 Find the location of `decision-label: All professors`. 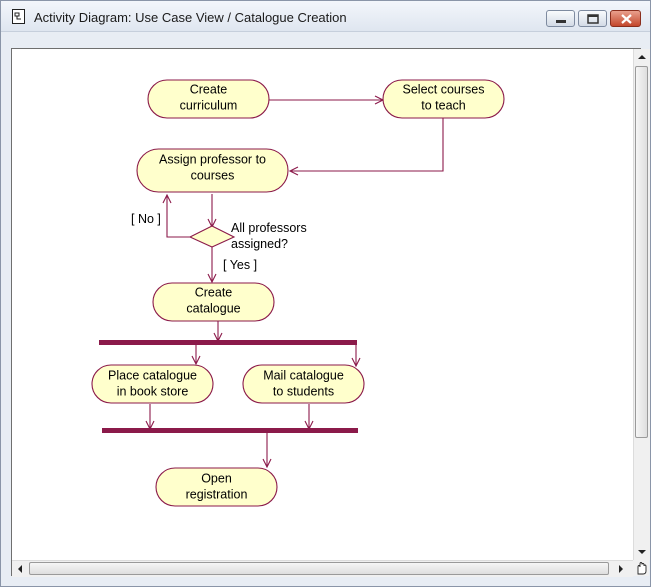

decision-label: All professors is located at coordinates (269, 228).